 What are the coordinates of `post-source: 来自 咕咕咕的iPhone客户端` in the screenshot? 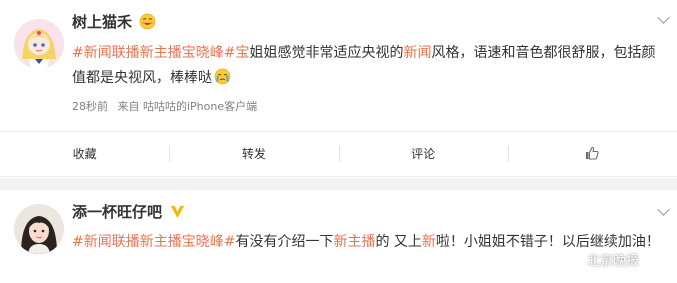 It's located at (187, 106).